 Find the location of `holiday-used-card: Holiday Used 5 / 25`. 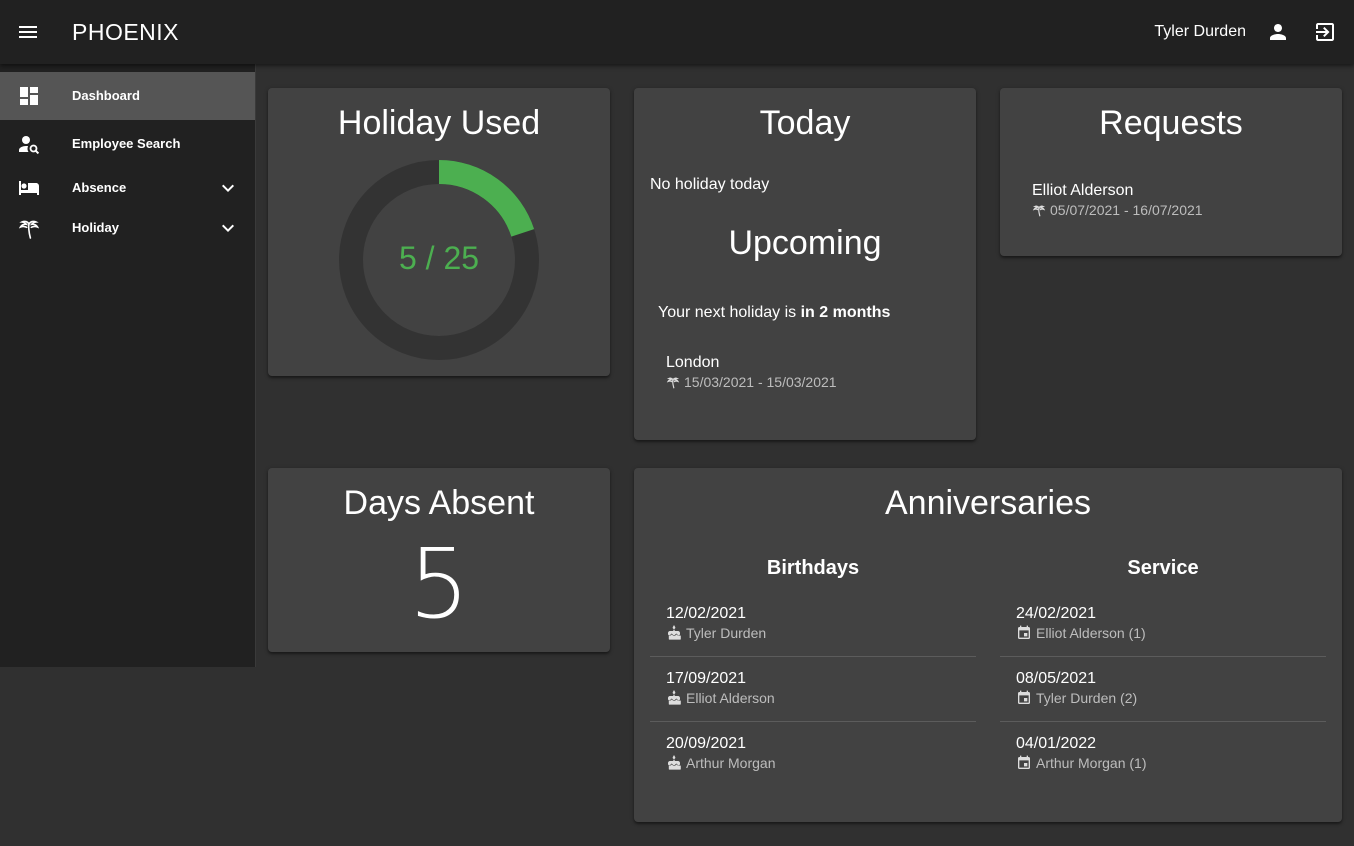

holiday-used-card: Holiday Used 5 / 25 is located at coordinates (439, 232).